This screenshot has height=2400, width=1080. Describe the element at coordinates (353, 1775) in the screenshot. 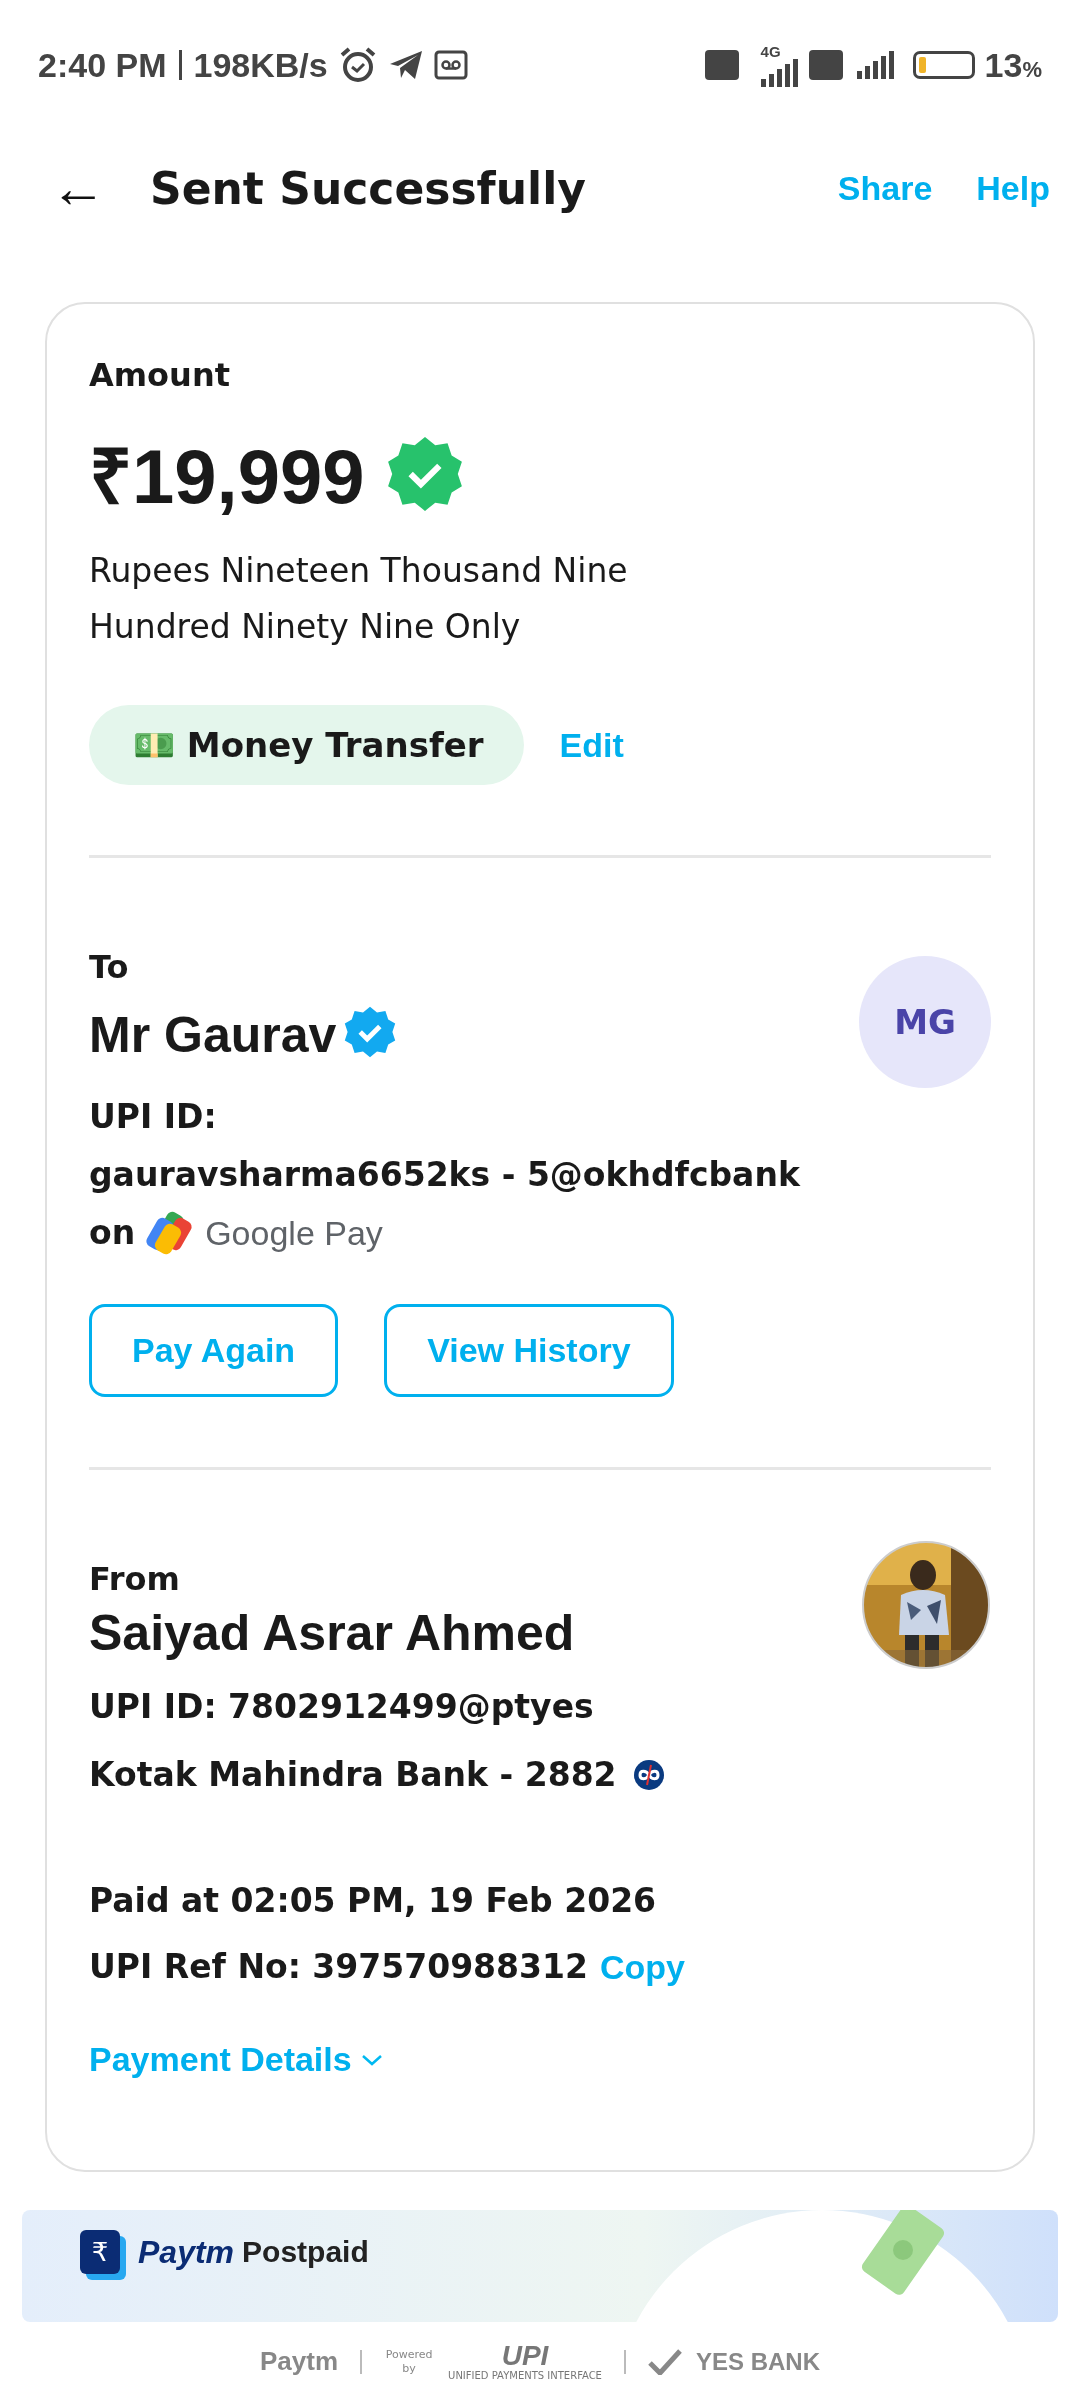

I see `bank-account: Kotak Mahindra Bank - 2882` at that location.